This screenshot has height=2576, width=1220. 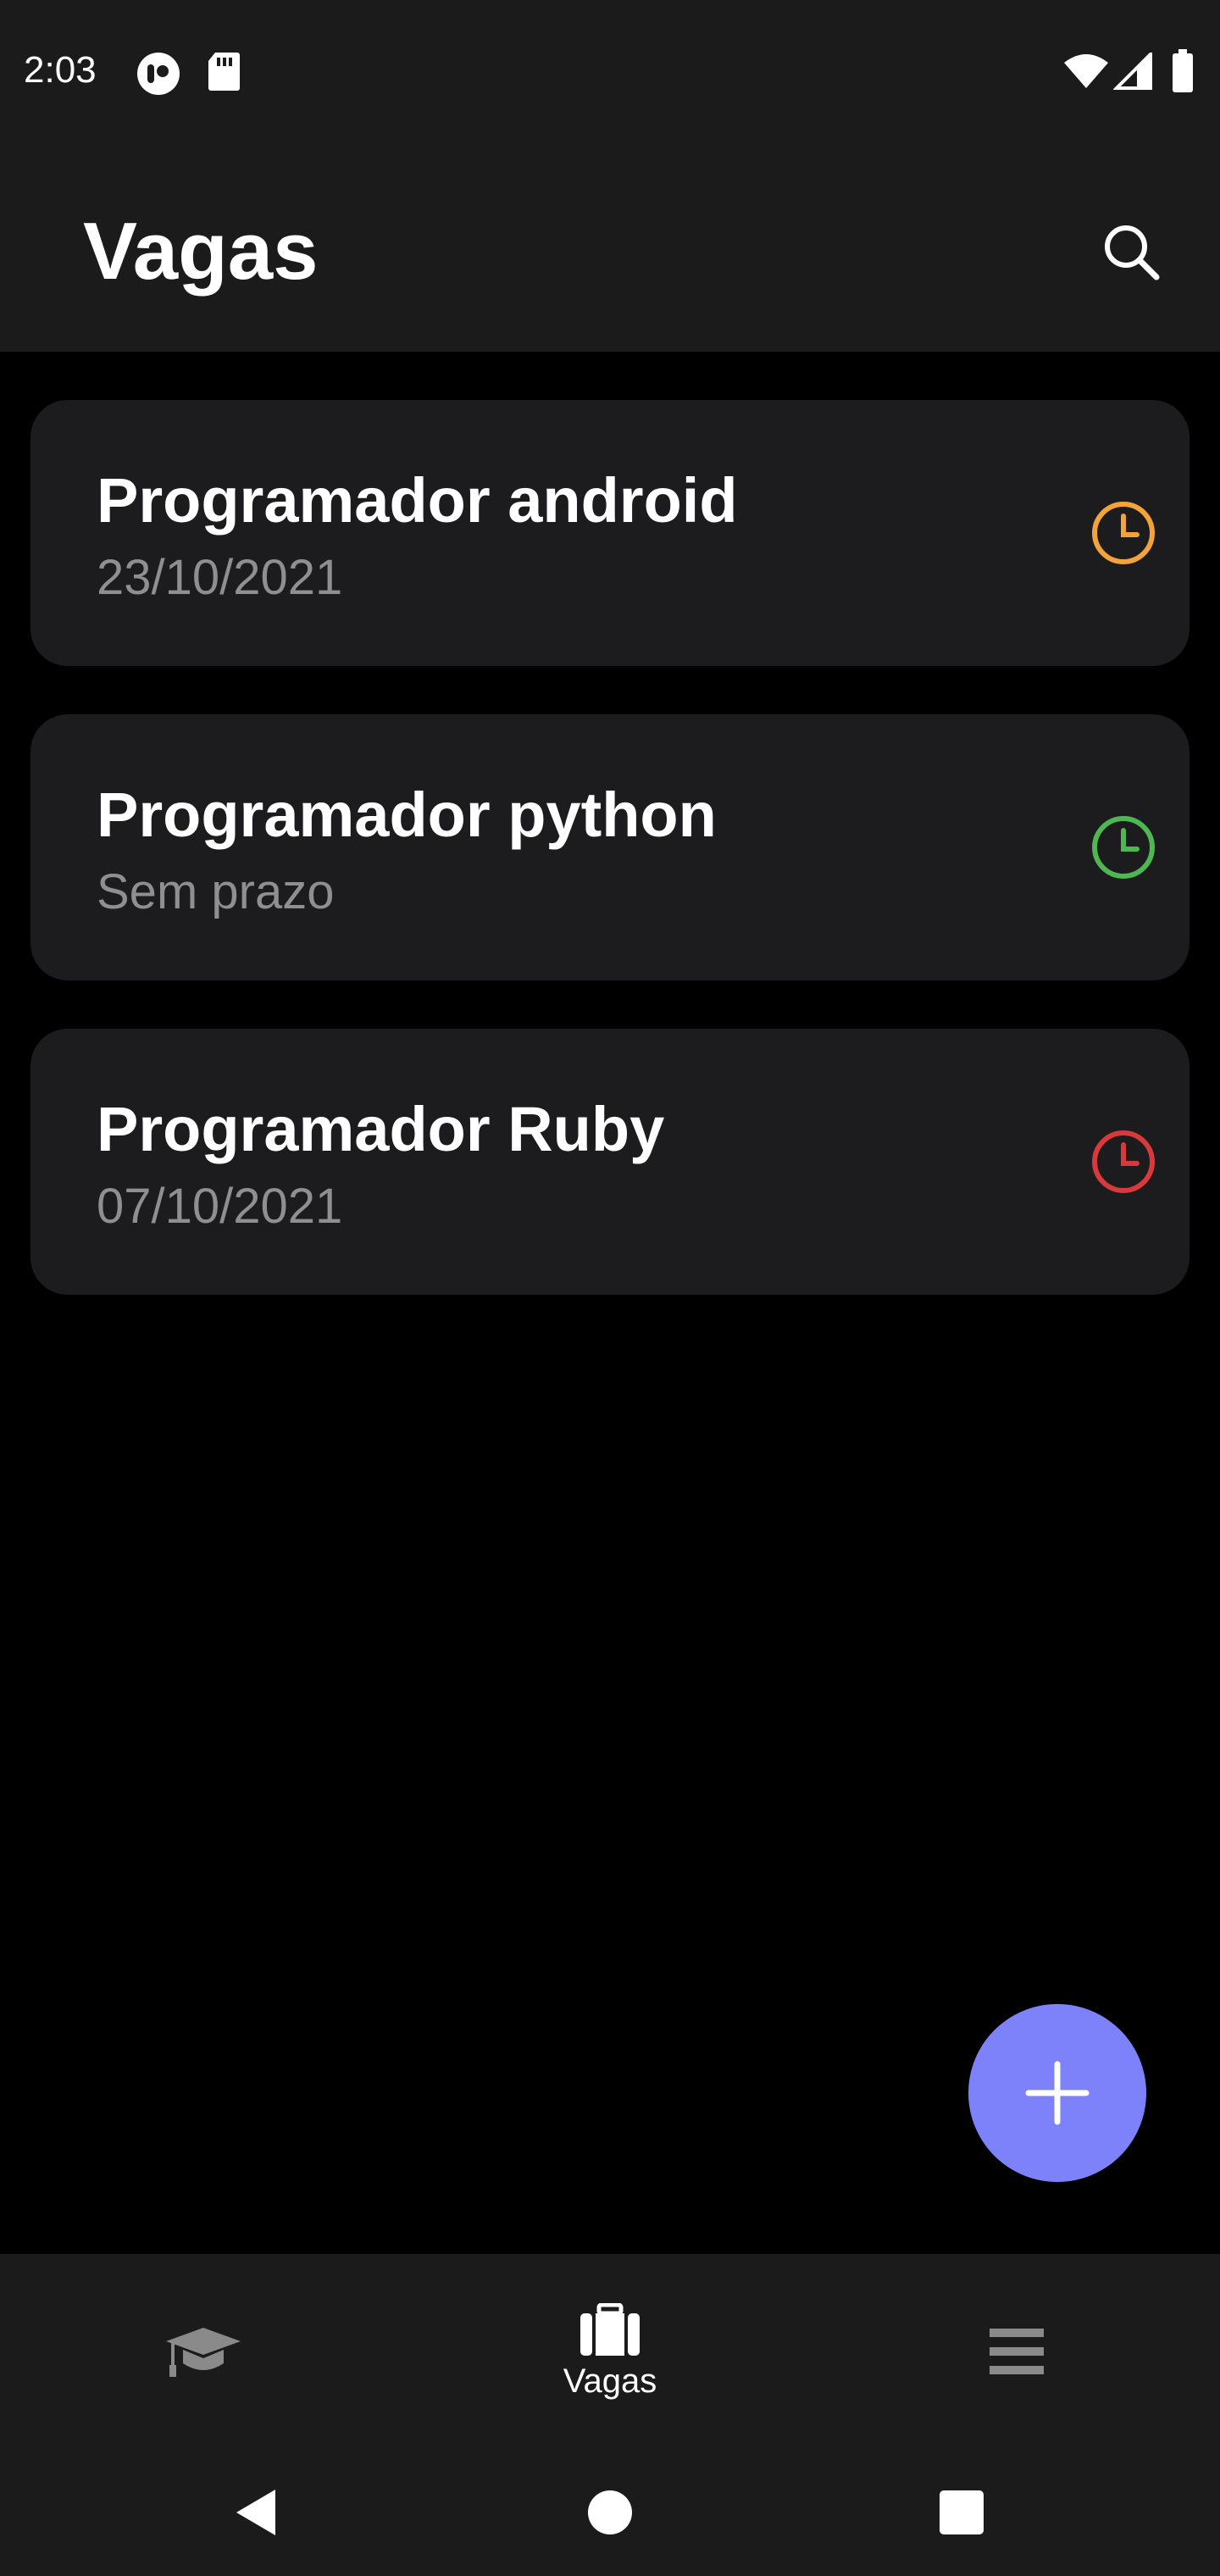 What do you see at coordinates (610, 72) in the screenshot?
I see `status-bar: 2:03` at bounding box center [610, 72].